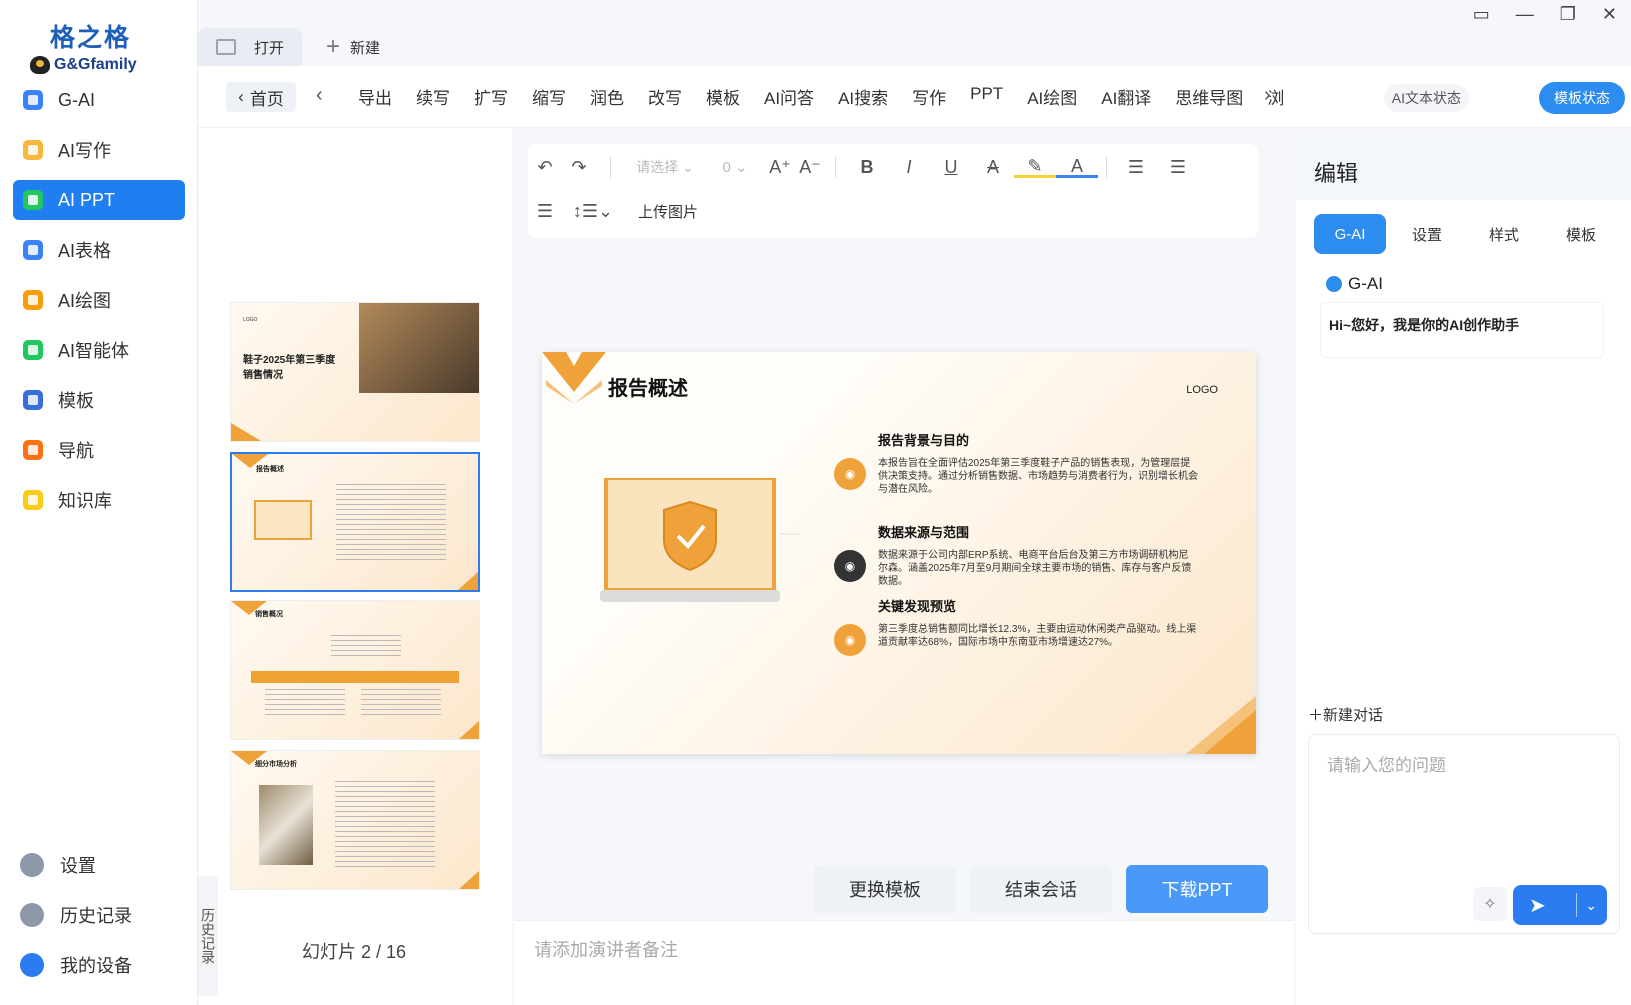  Describe the element at coordinates (723, 96) in the screenshot. I see `toolbar-item-6: 模板` at that location.